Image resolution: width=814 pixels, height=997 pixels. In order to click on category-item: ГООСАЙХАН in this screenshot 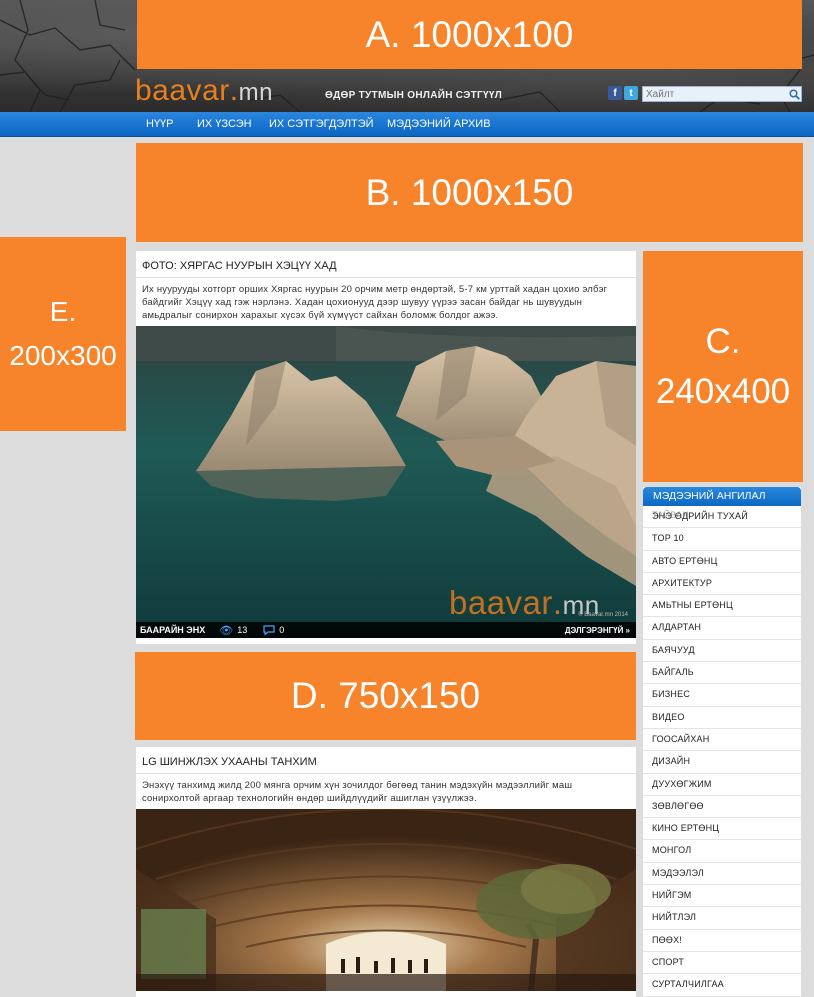, I will do `click(722, 740)`.